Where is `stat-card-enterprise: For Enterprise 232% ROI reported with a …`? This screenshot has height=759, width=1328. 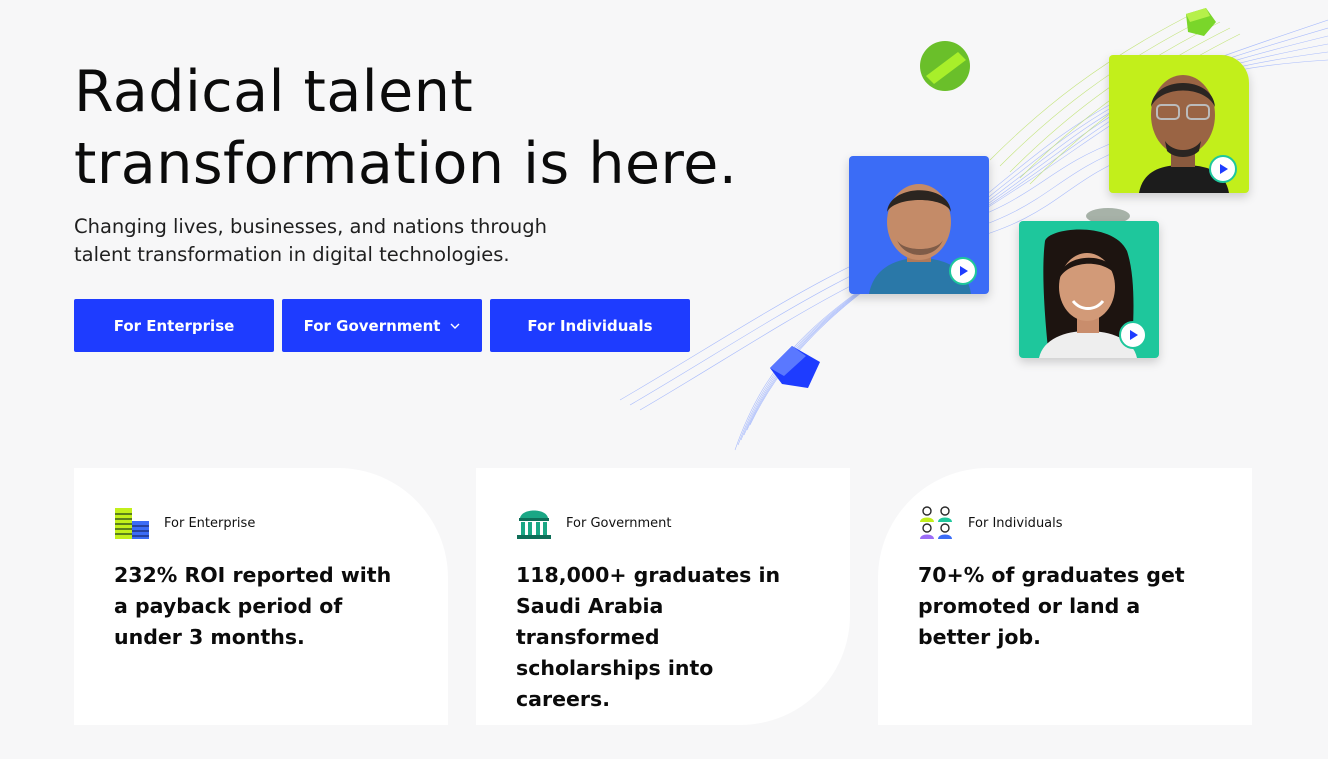 stat-card-enterprise: For Enterprise 232% ROI reported with a … is located at coordinates (261, 596).